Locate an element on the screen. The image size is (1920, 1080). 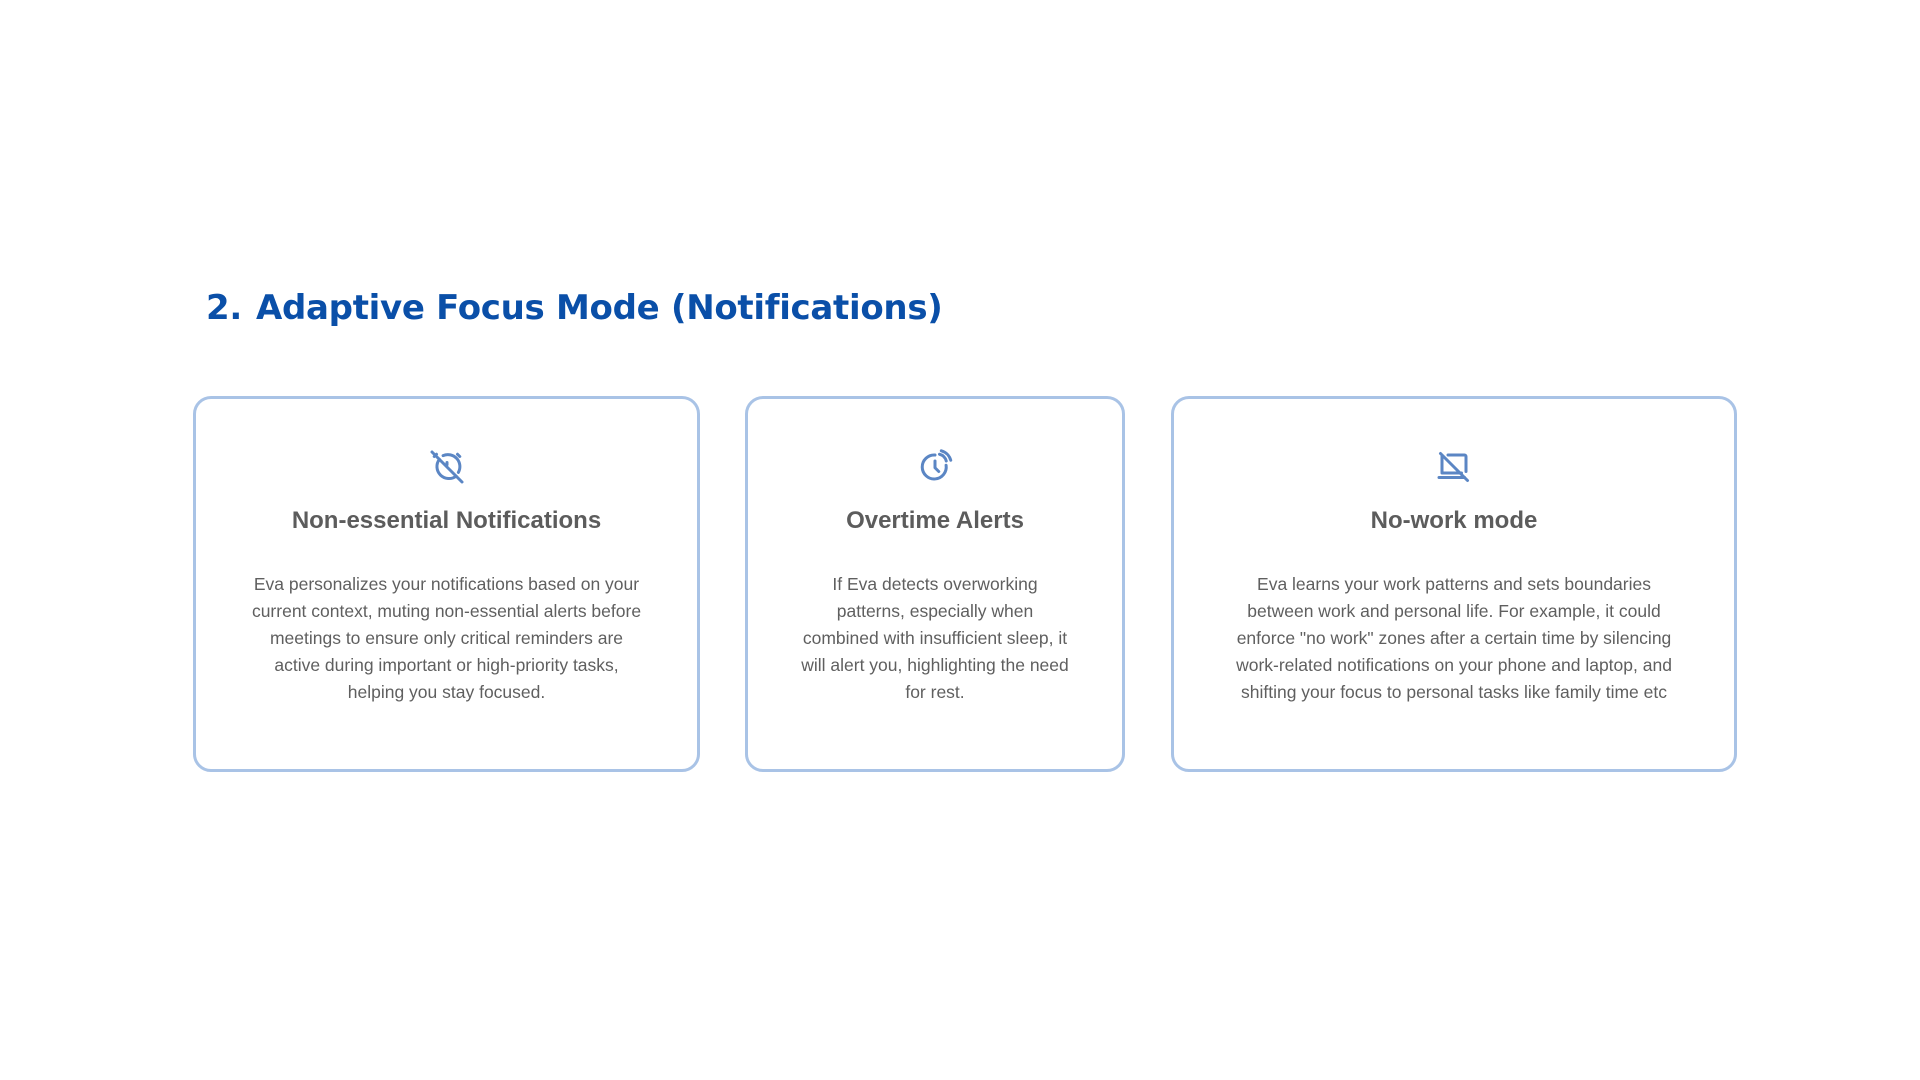
clock-alert-icon is located at coordinates (935, 467).